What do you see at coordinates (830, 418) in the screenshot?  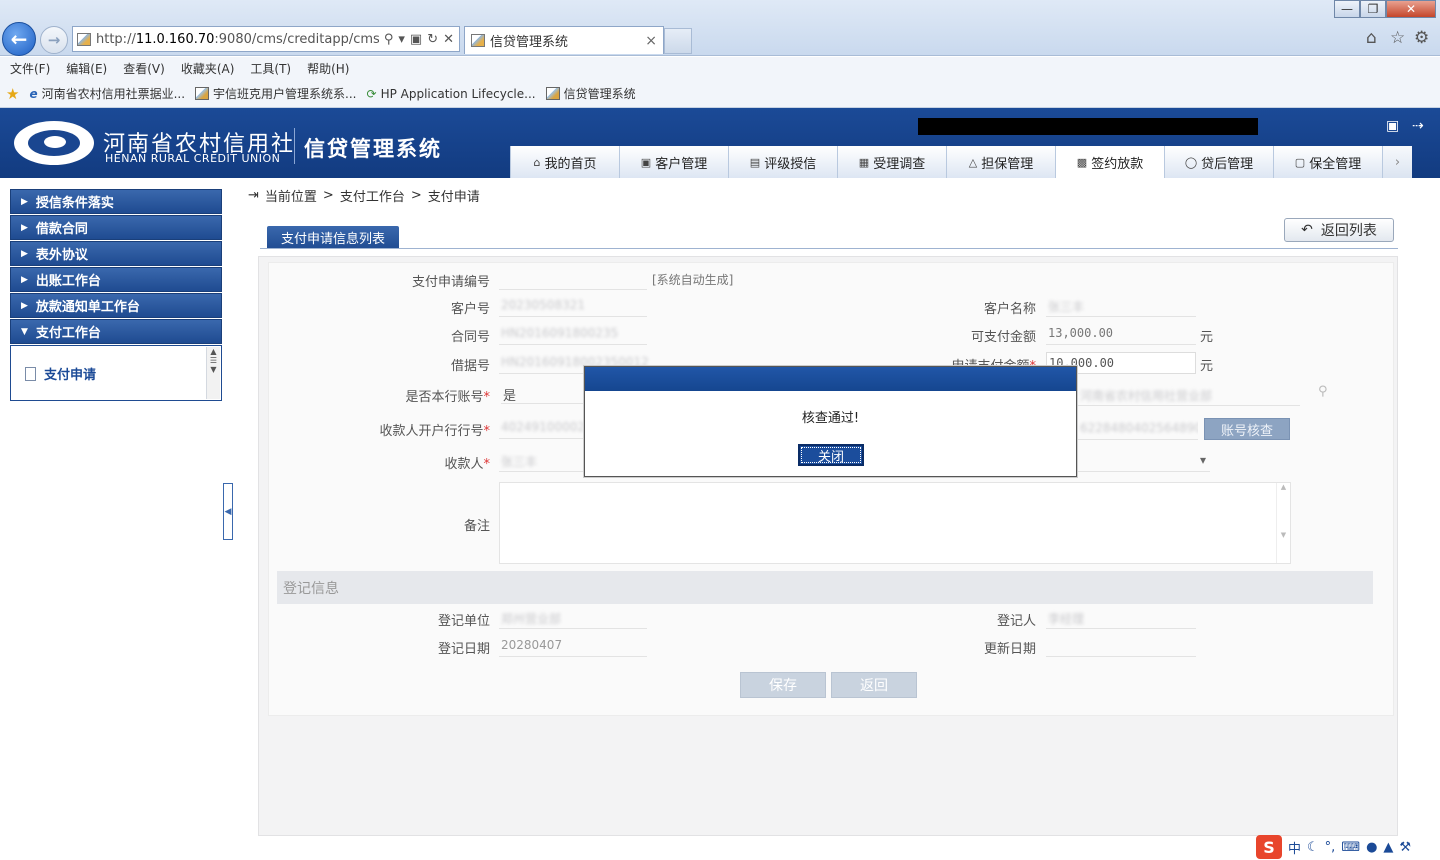 I see `dialog-message: 核查通过!` at bounding box center [830, 418].